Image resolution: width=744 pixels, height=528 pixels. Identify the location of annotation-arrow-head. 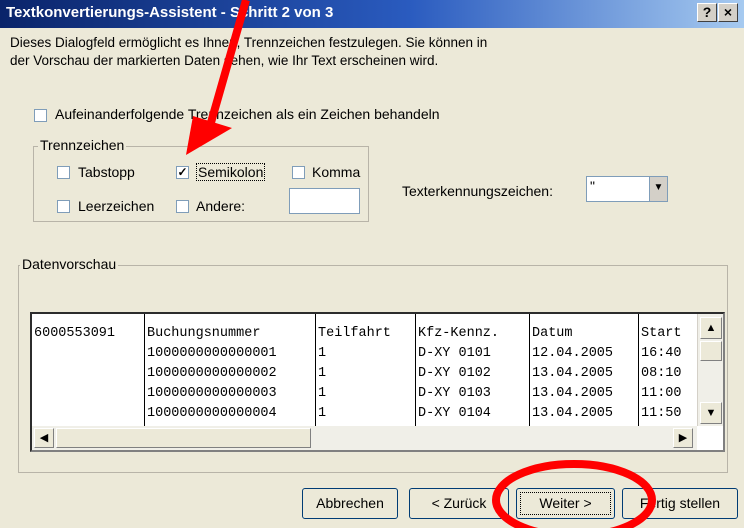
(209, 135).